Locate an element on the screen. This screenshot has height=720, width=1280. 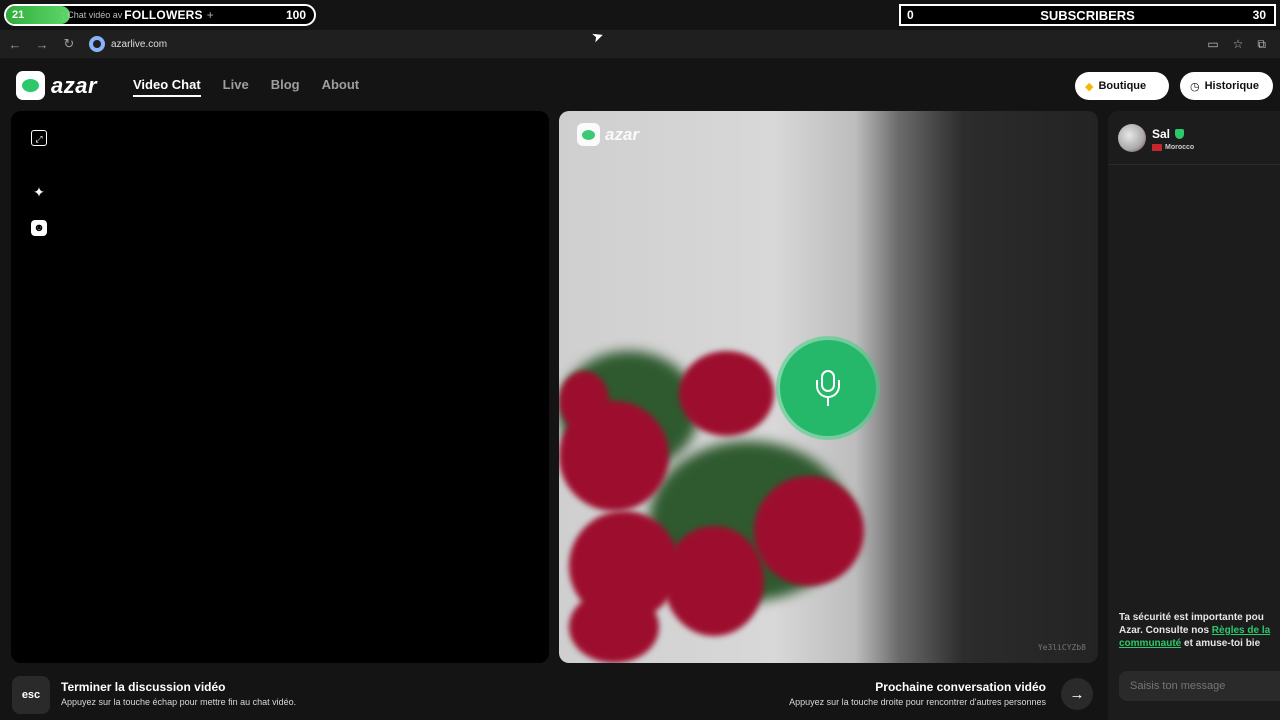
historique-button: ◷ Historique is located at coordinates (1226, 86).